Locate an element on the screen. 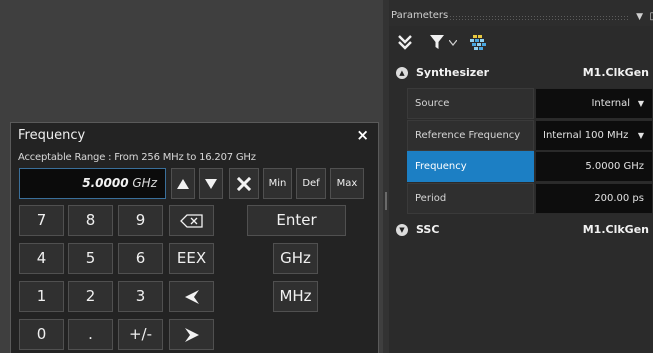 The height and width of the screenshot is (353, 653). mhz-unit-button: MHz is located at coordinates (295, 296).